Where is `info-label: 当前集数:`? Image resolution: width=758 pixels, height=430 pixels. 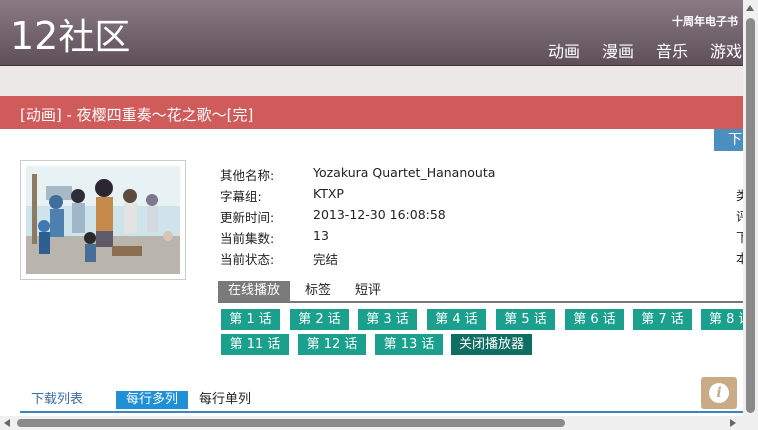 info-label: 当前集数: is located at coordinates (247, 238).